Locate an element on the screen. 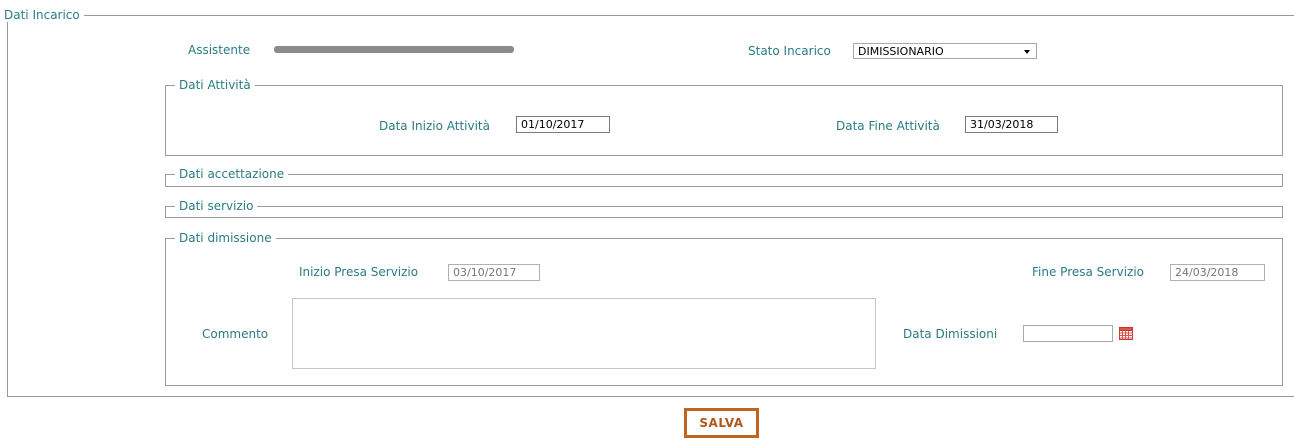  commento-label: Commento is located at coordinates (235, 334).